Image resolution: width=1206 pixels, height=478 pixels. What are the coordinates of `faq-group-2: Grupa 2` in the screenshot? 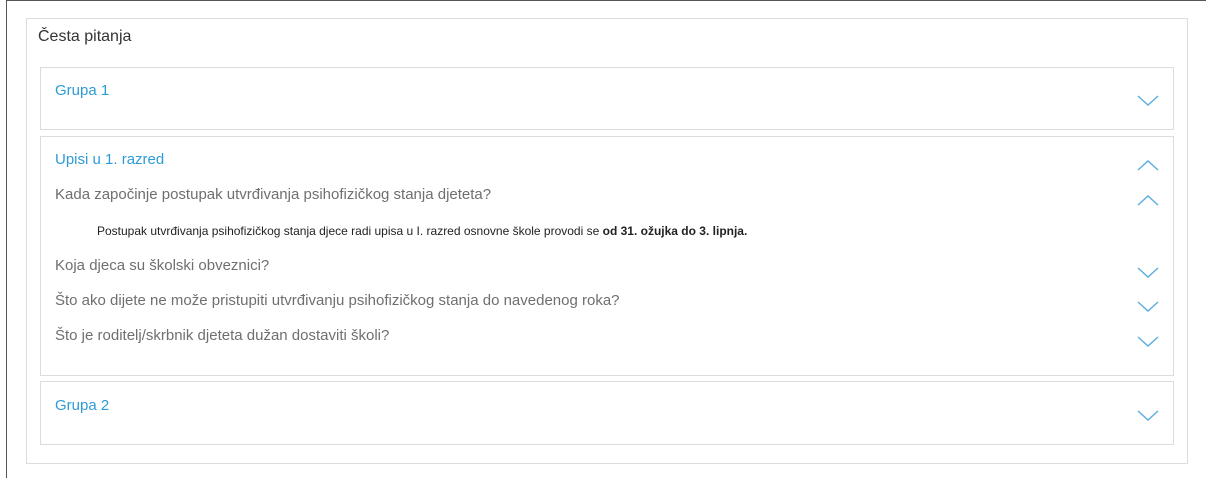 It's located at (607, 413).